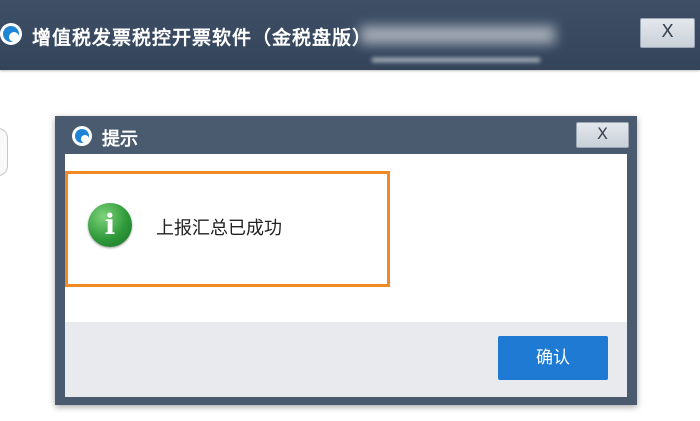 This screenshot has width=700, height=421. I want to click on partial-edge-widget, so click(4, 152).